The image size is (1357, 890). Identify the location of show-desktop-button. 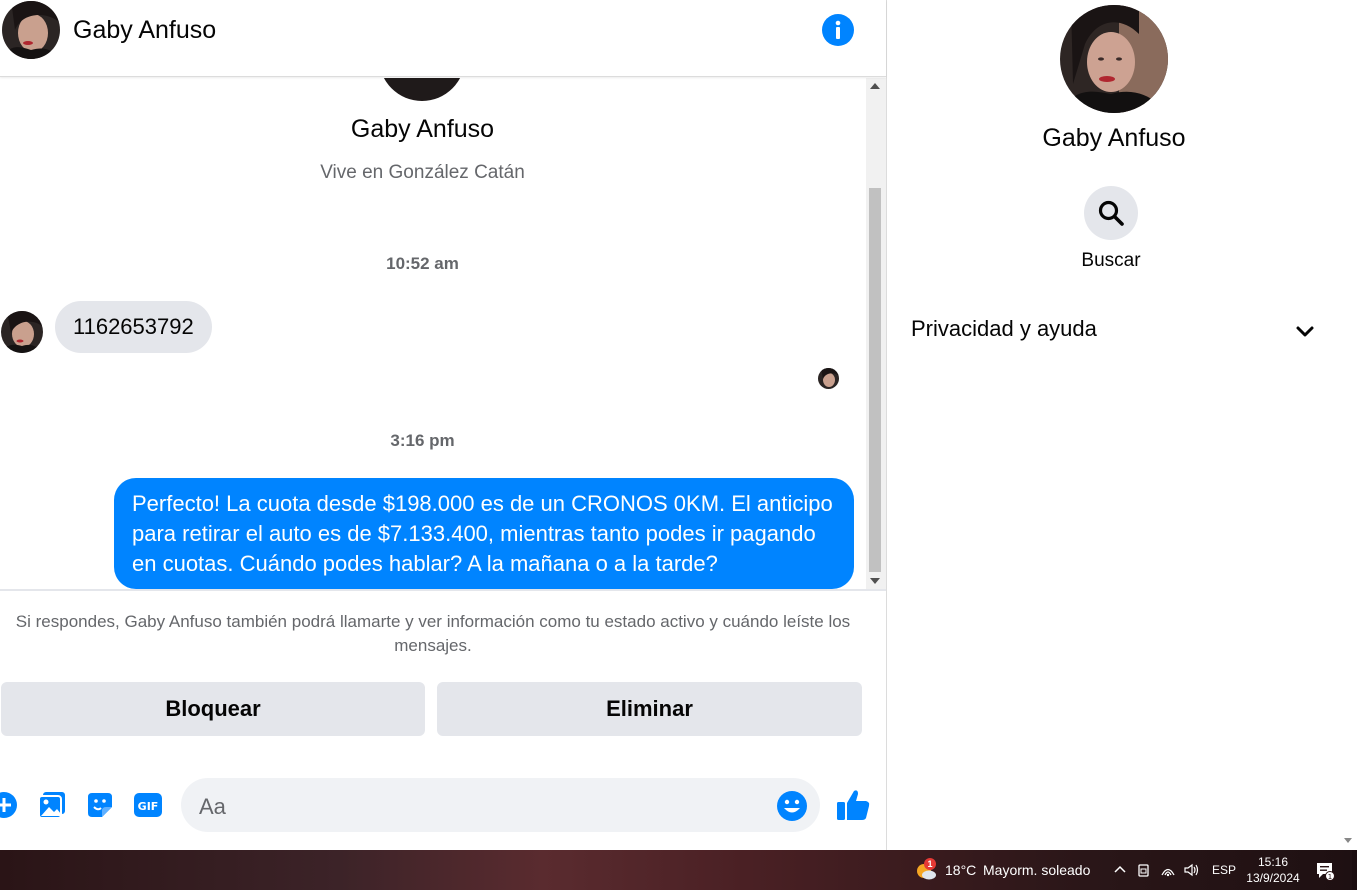
(1354, 870).